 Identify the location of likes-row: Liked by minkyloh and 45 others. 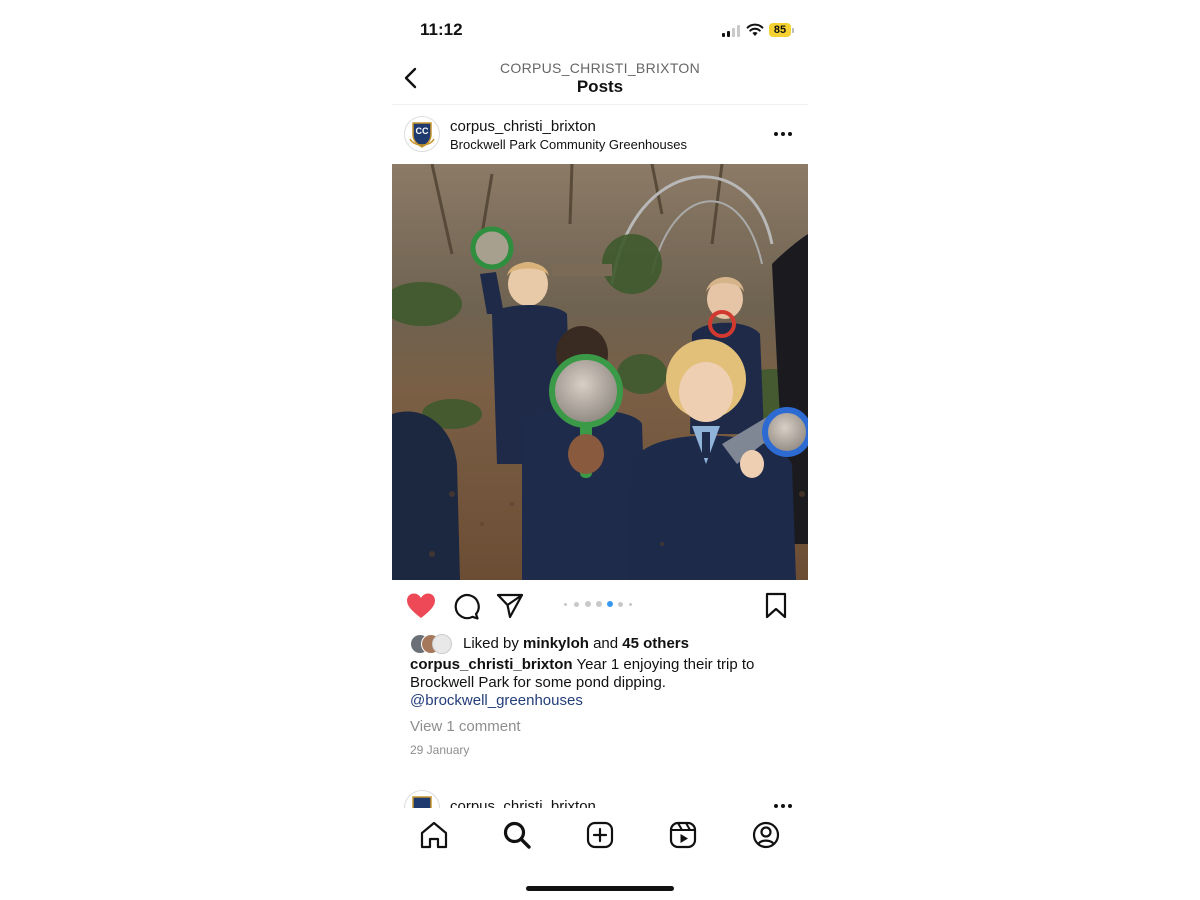
(605, 644).